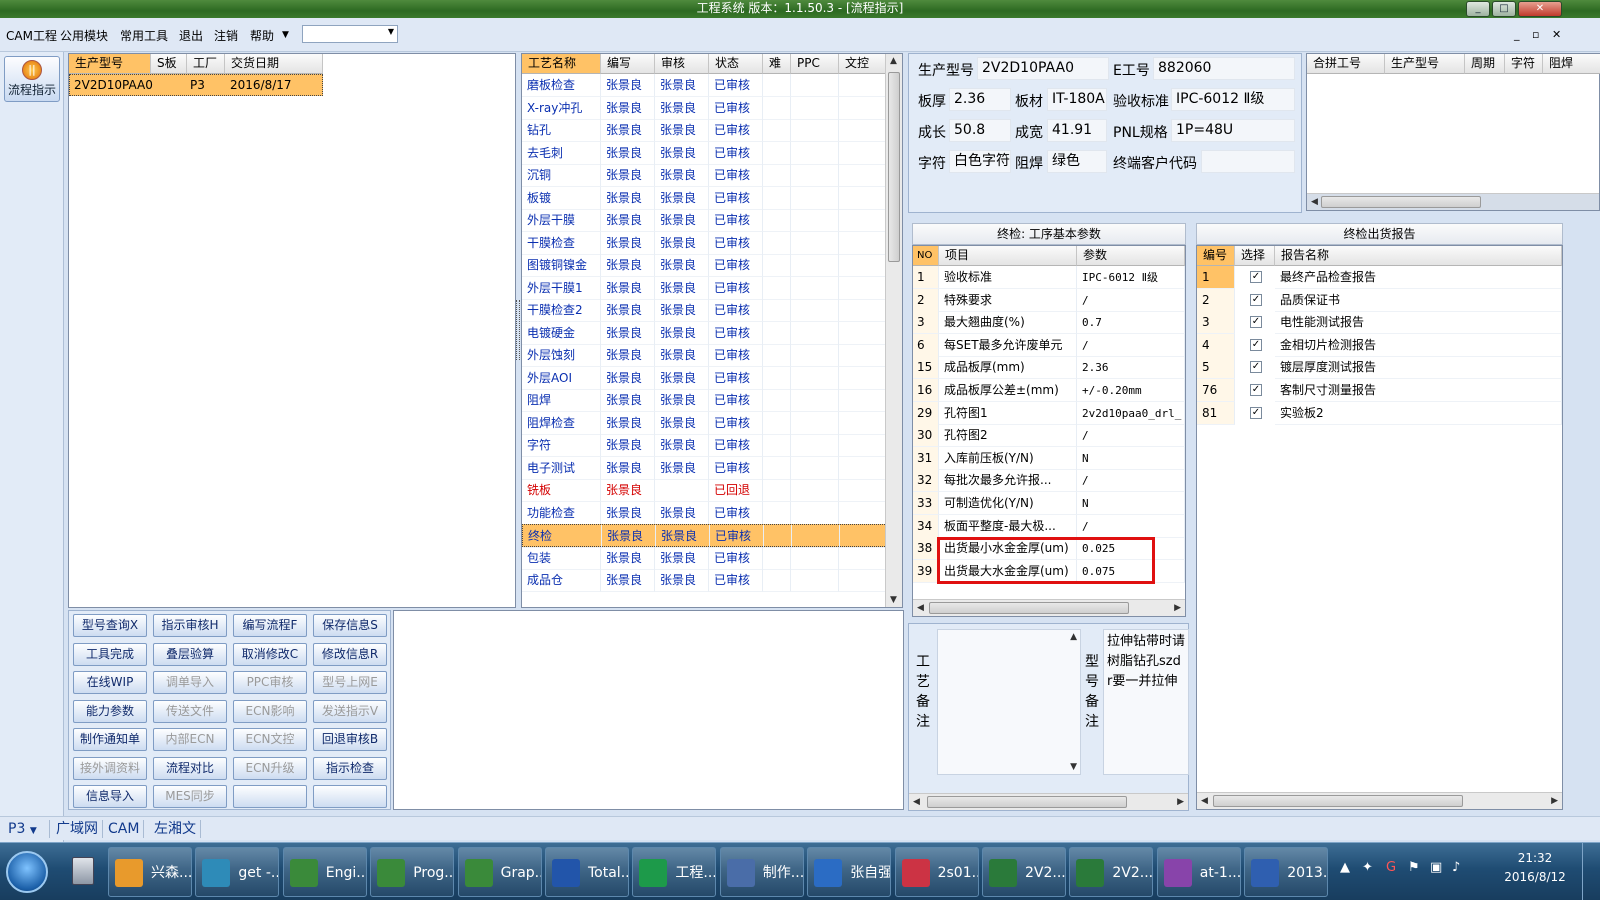 The width and height of the screenshot is (1600, 900). I want to click on table-row: 电镀硬金 张景良 张景良 已审核, so click(704, 333).